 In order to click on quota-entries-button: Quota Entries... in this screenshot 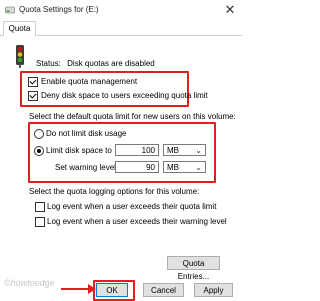, I will do `click(193, 268)`.